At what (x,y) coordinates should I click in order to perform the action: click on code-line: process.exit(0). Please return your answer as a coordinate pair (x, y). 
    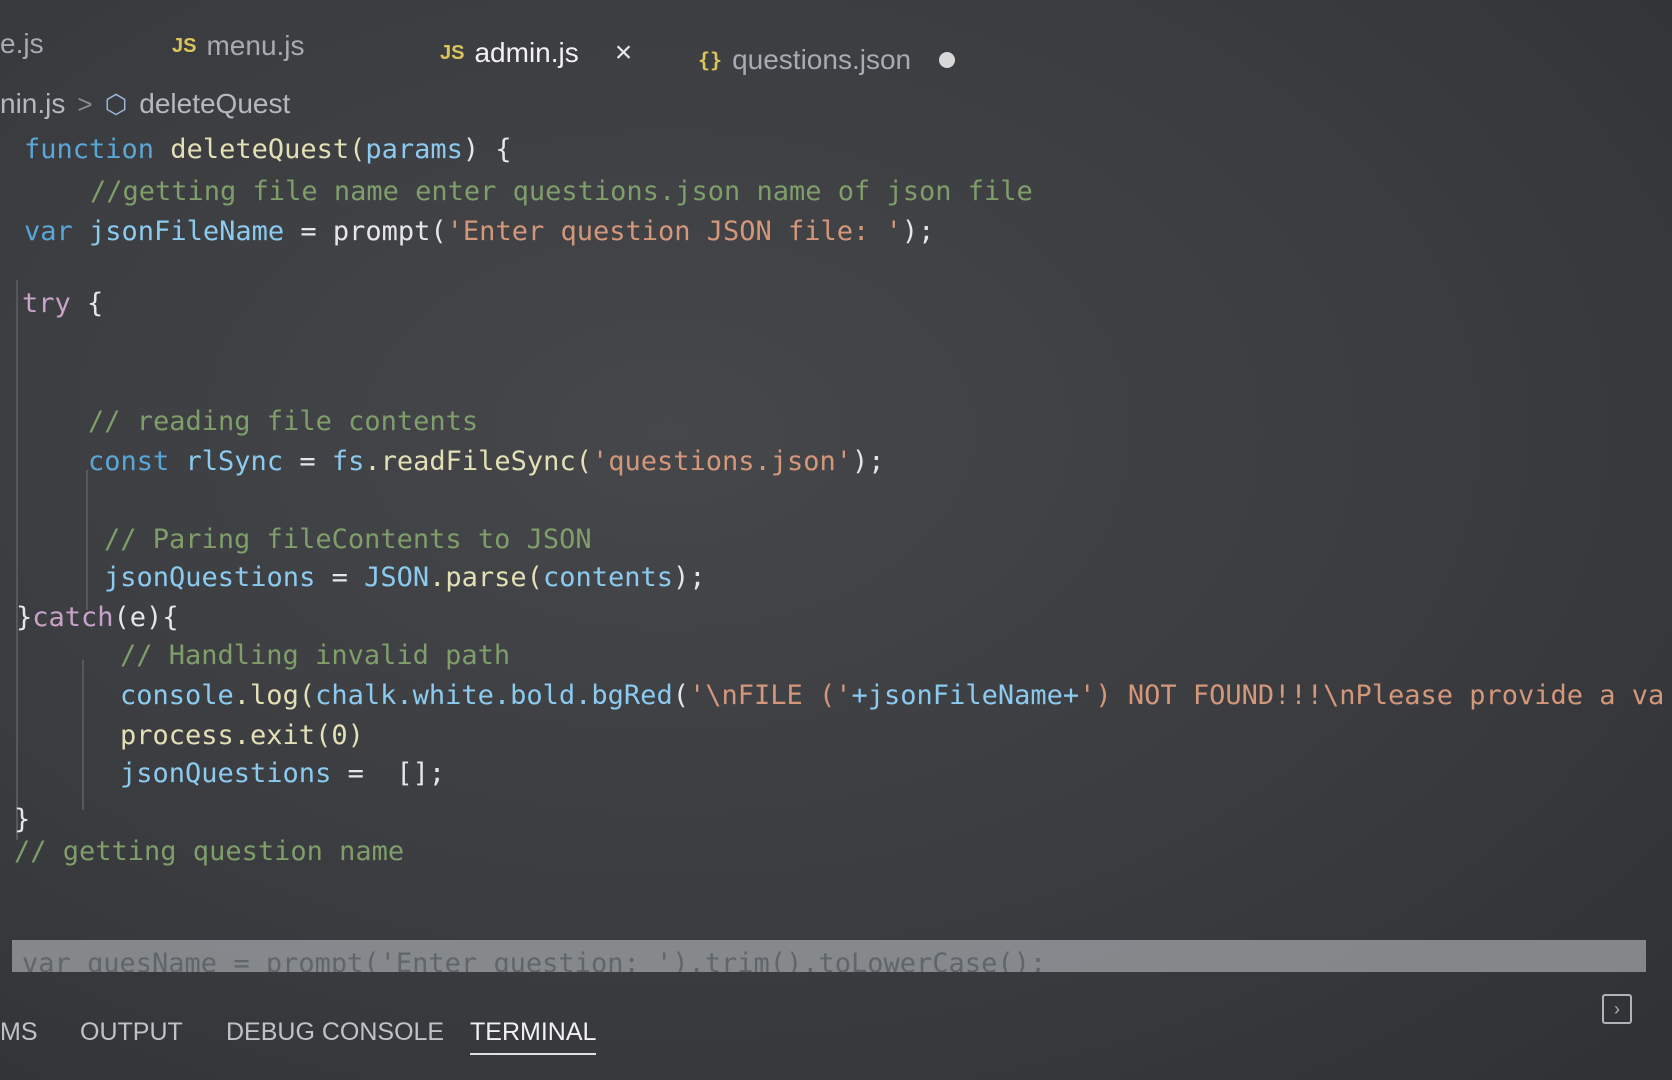
    Looking at the image, I should click on (242, 735).